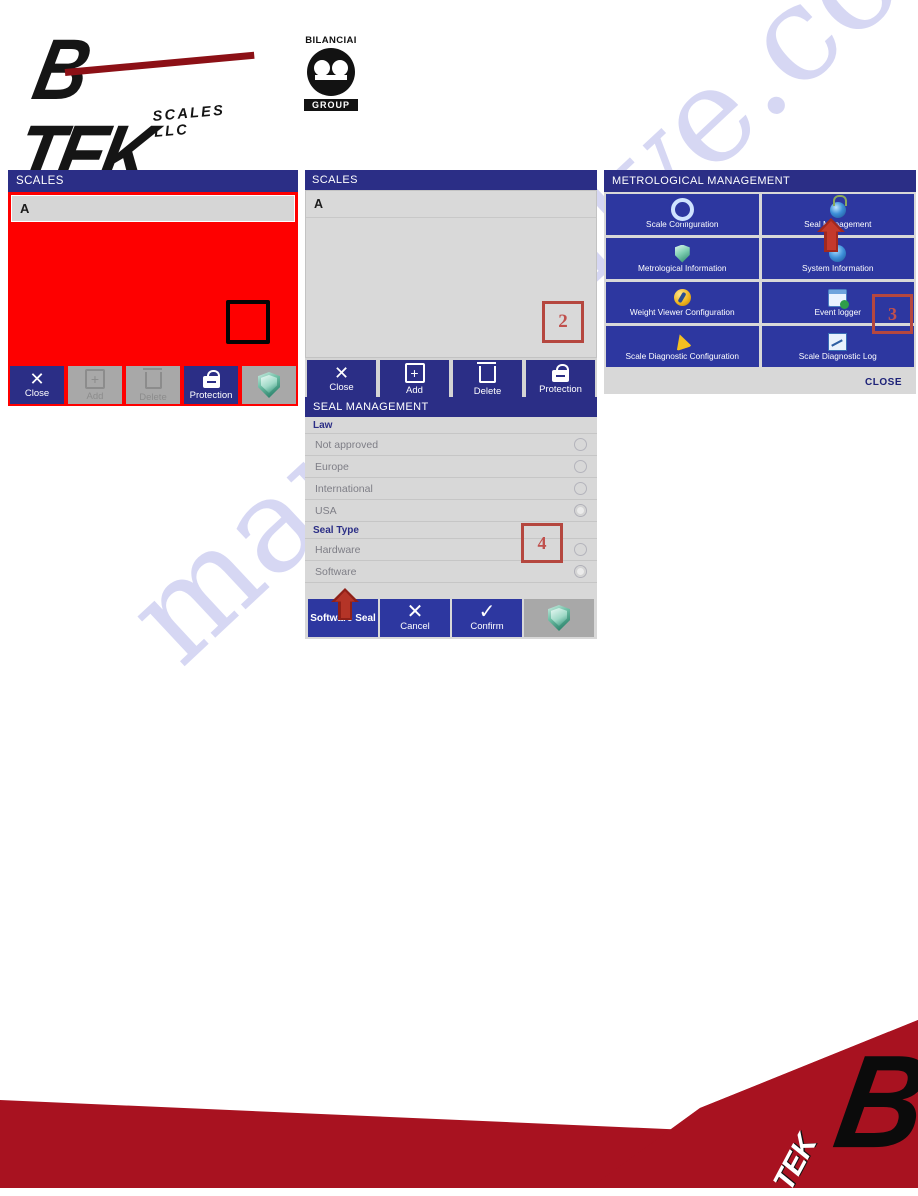 This screenshot has height=1196, width=918. I want to click on scales-protected-panel: SCALES A ✕ Close + Add Delete Protection, so click(153, 288).